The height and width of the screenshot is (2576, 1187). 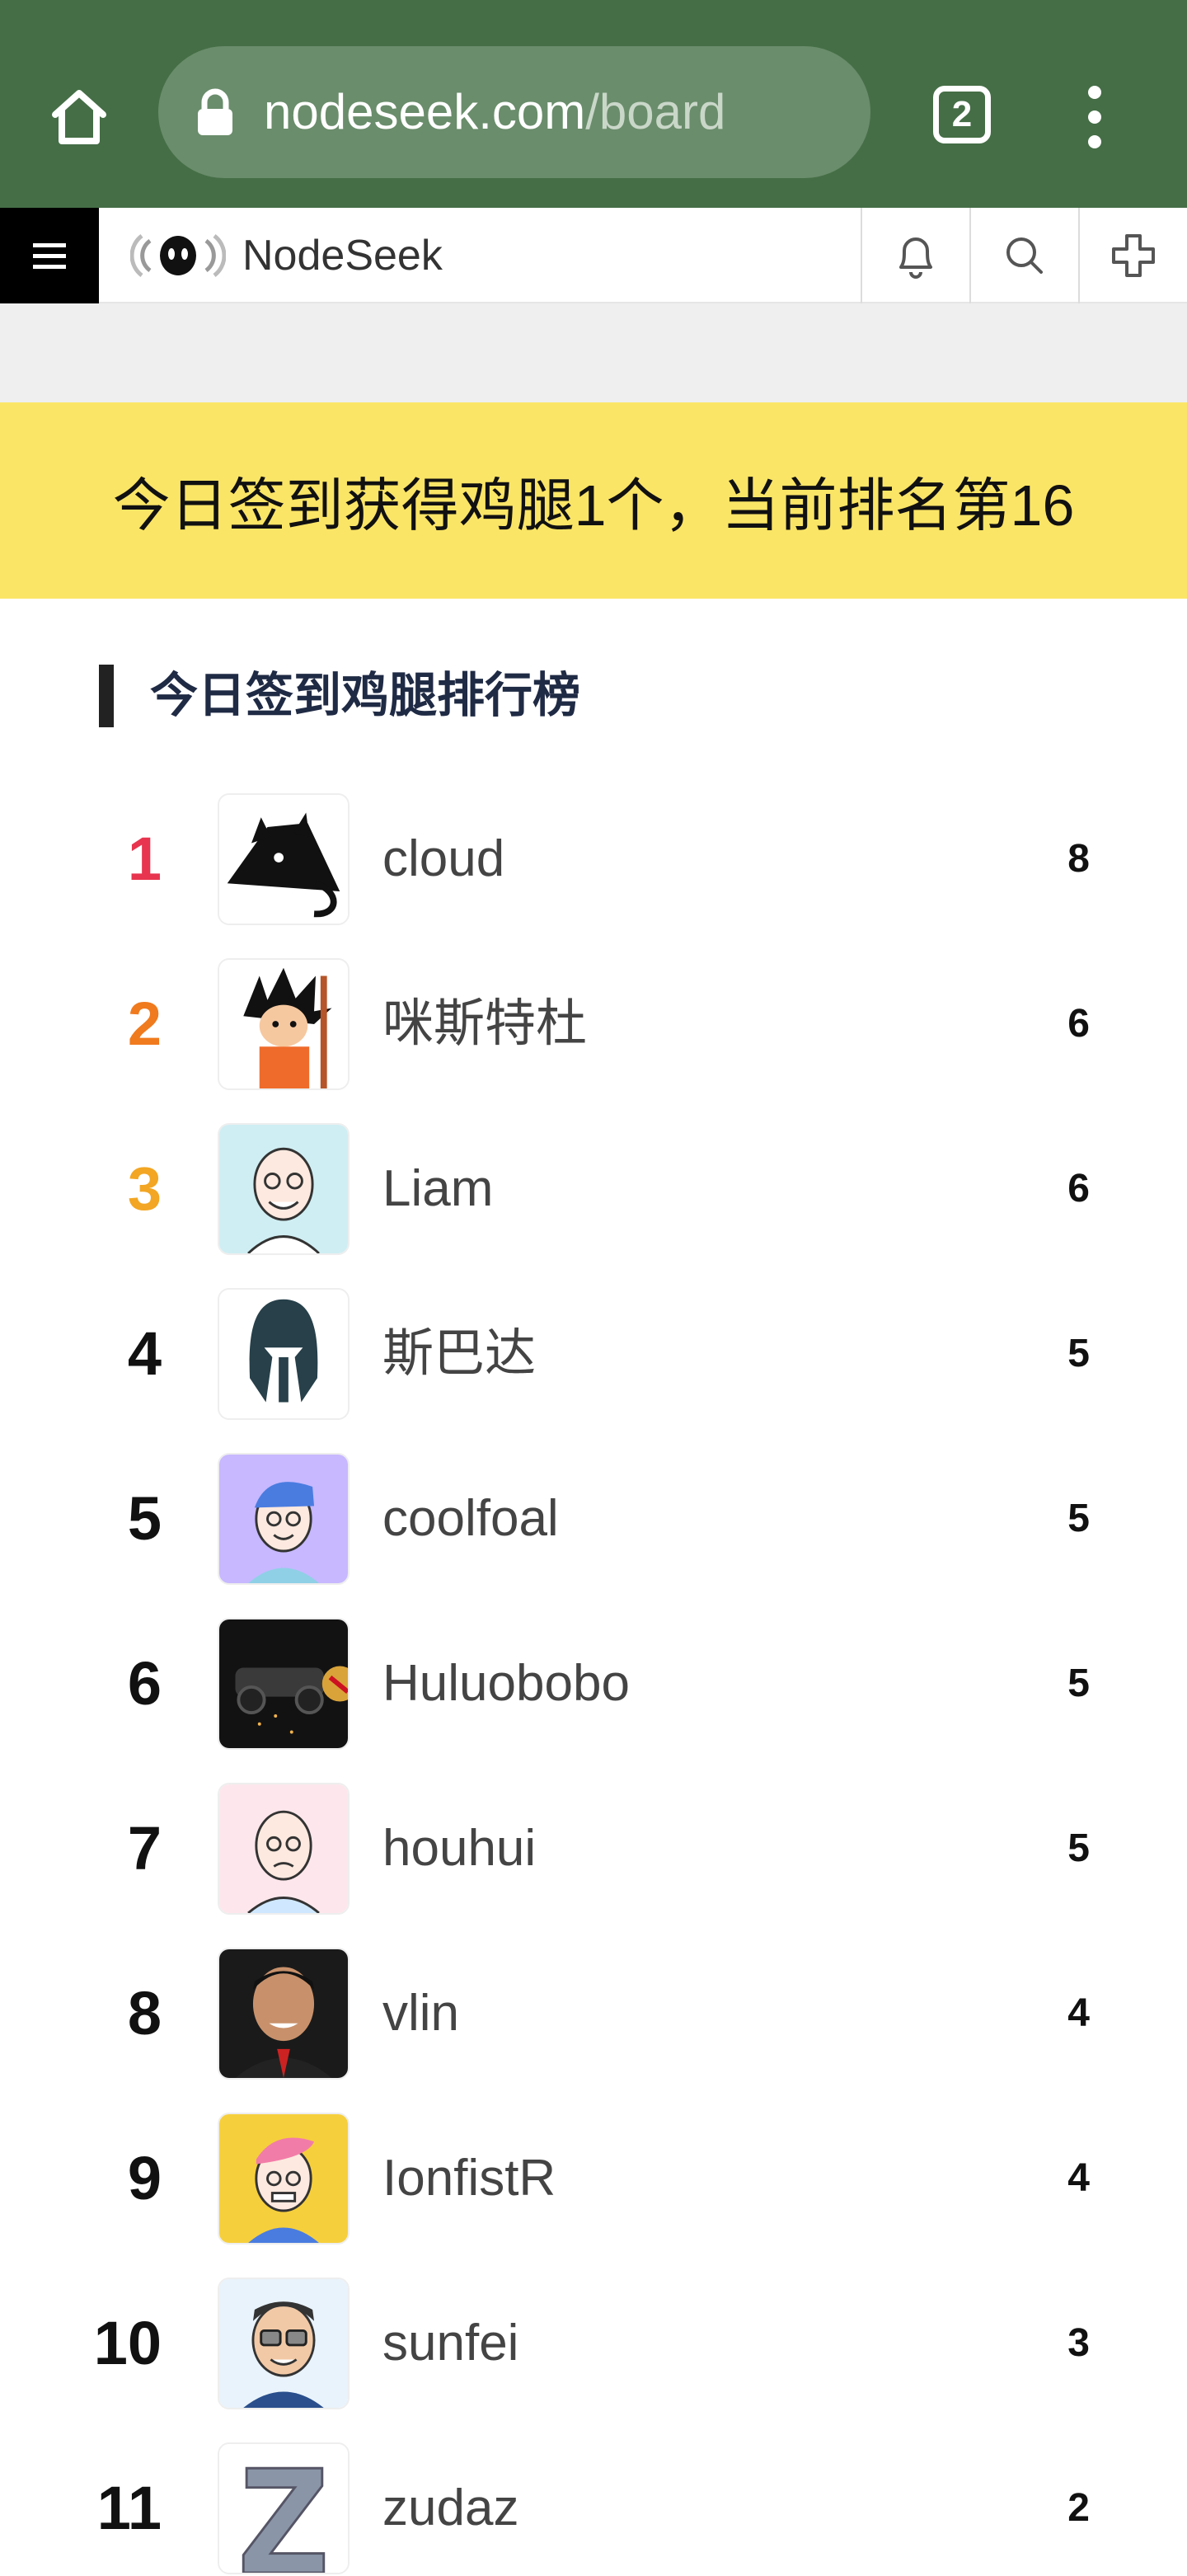 I want to click on lock-icon, so click(x=215, y=111).